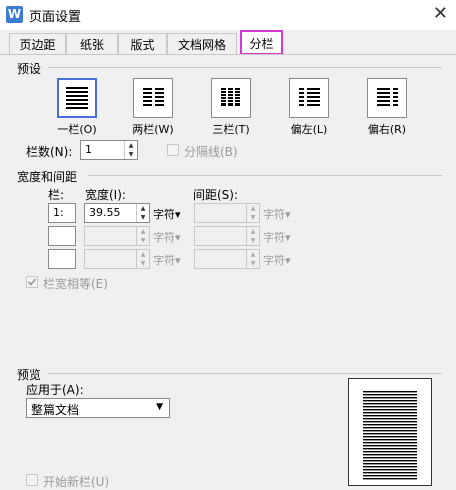 This screenshot has height=490, width=456. Describe the element at coordinates (109, 150) in the screenshot. I see `columns-count-stepper: 1 ▲ ▼` at that location.